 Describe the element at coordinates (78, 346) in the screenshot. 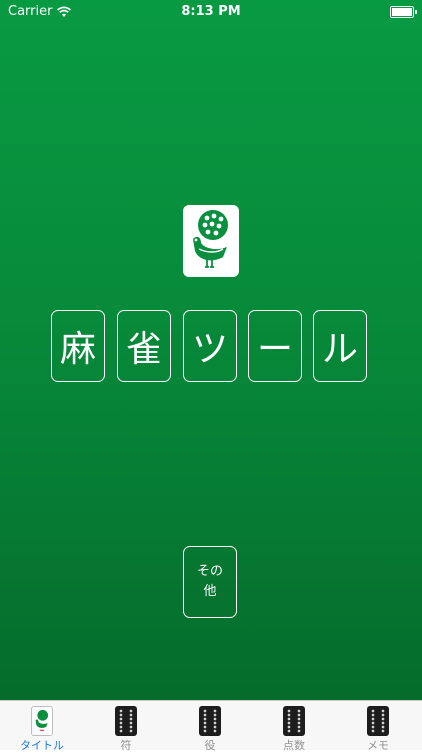

I see `title-tile-1: 麻` at that location.